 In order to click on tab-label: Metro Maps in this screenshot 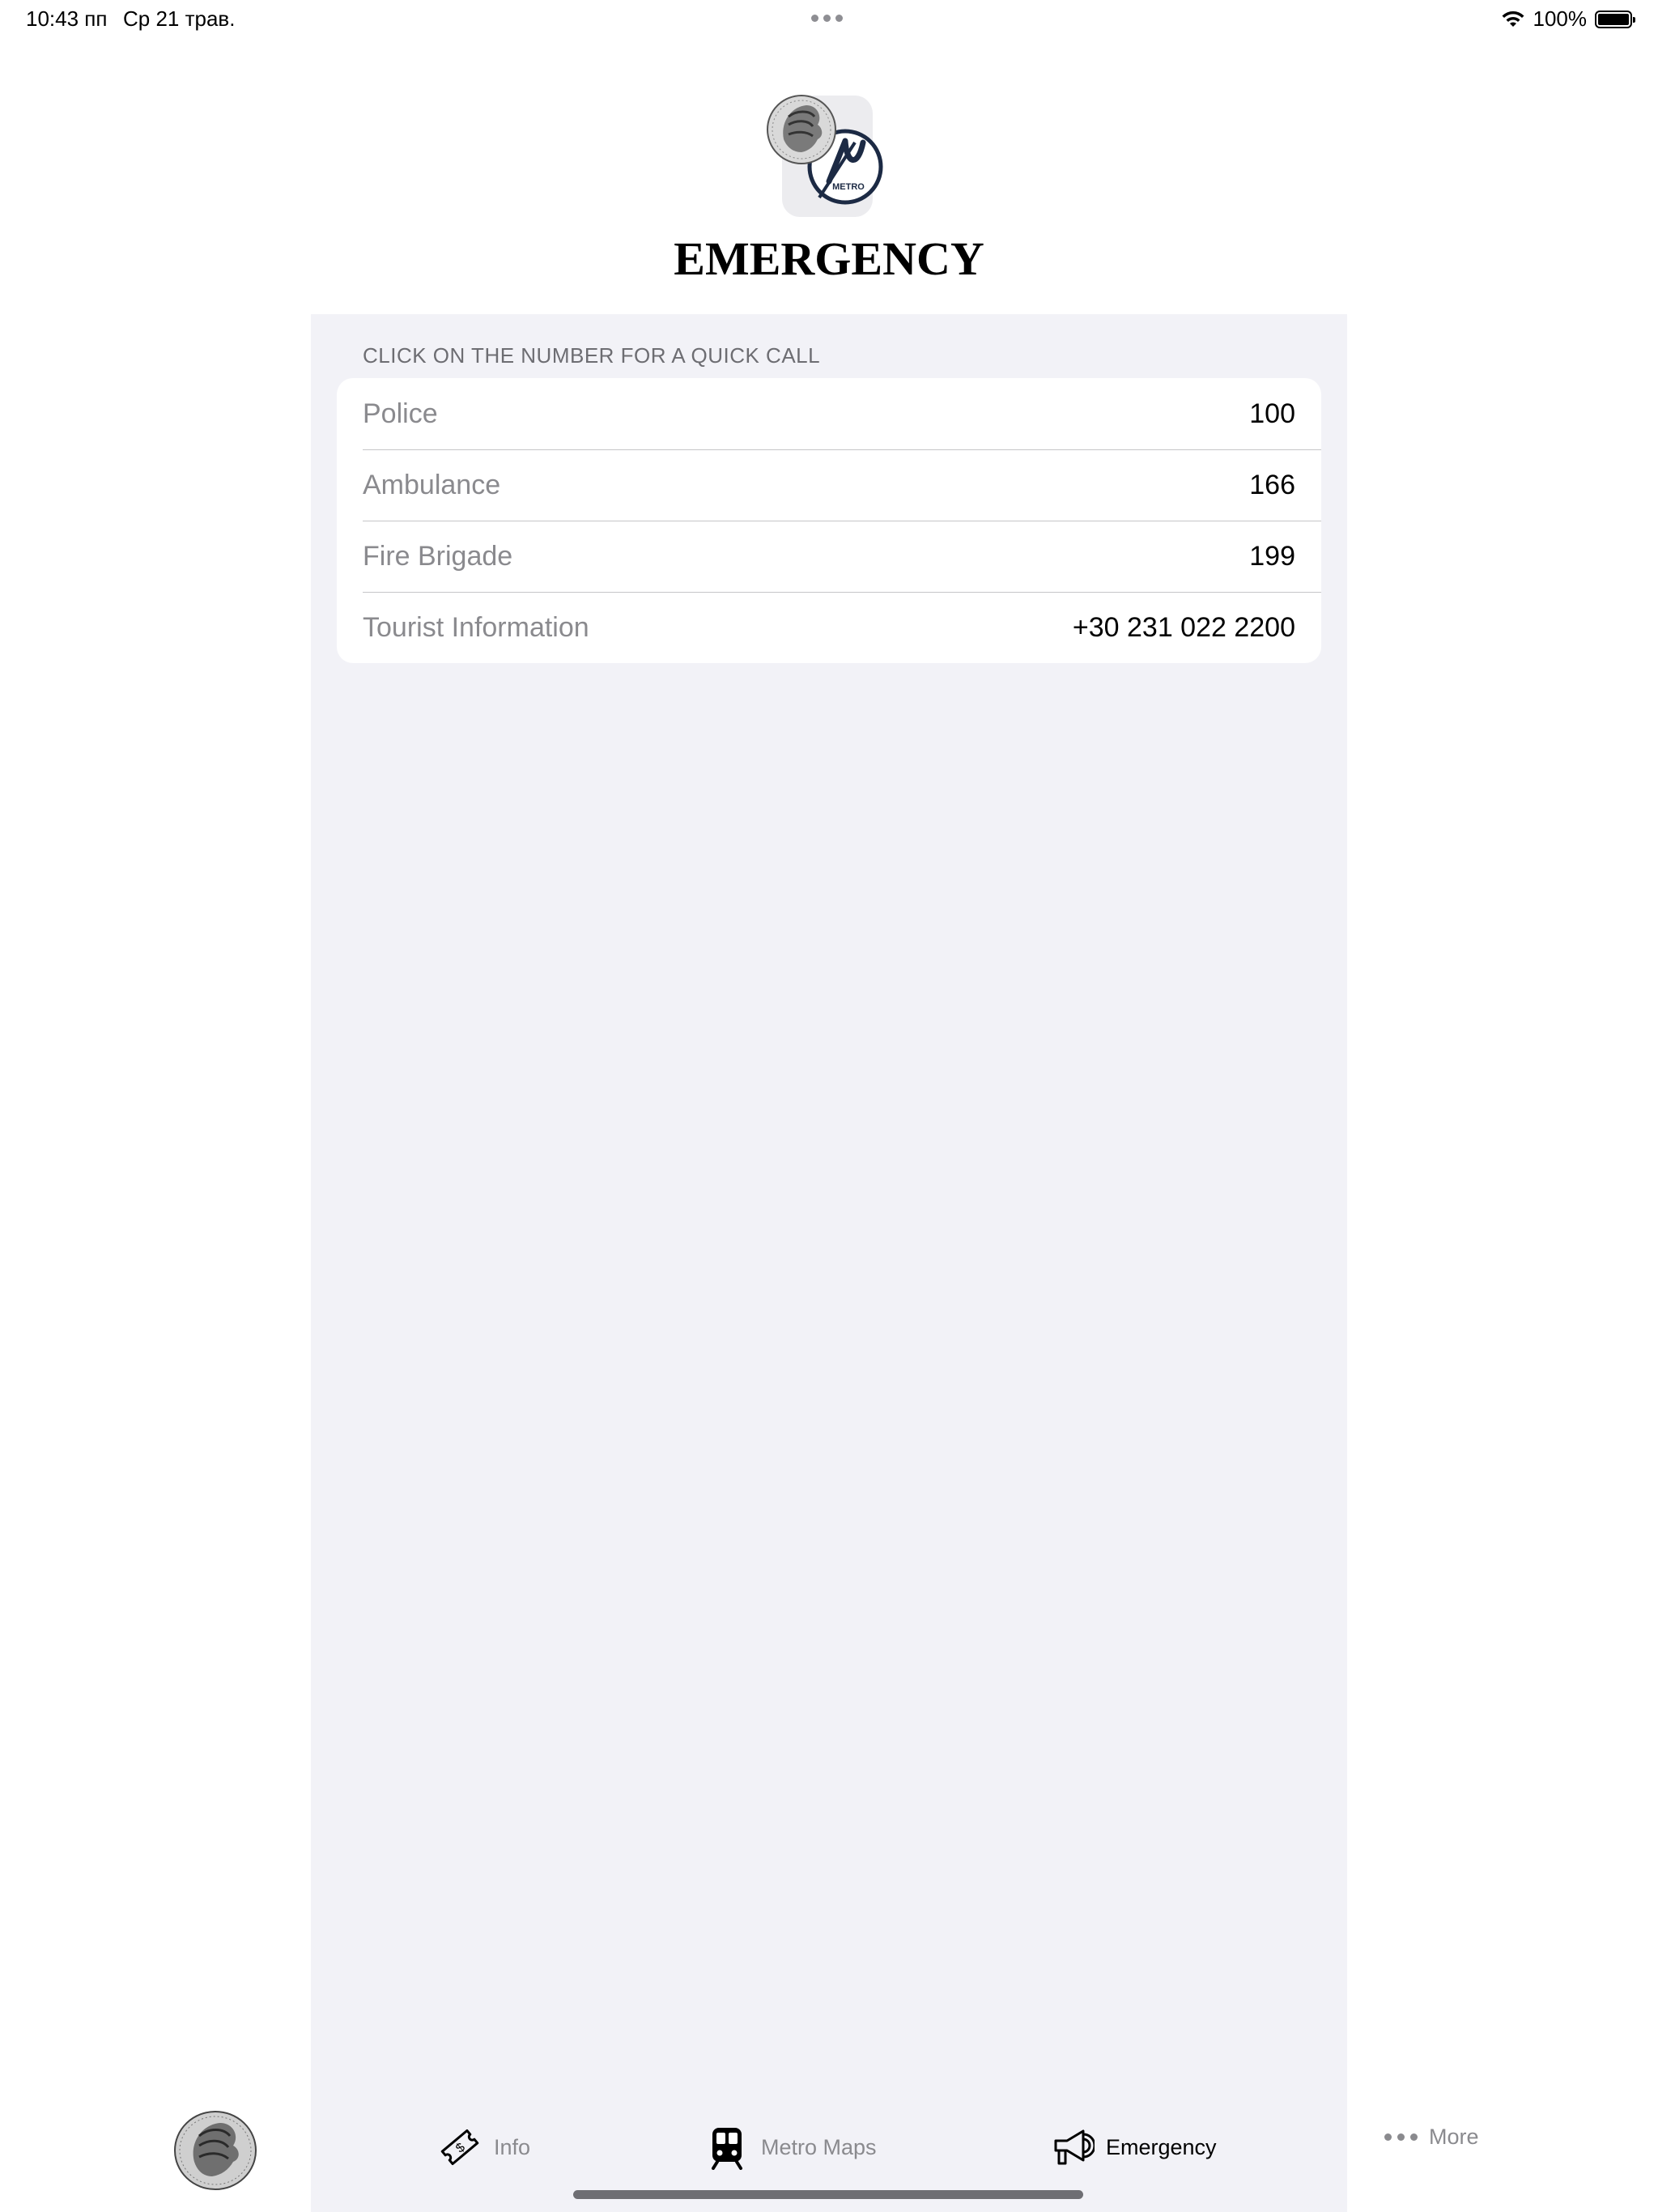, I will do `click(819, 2147)`.